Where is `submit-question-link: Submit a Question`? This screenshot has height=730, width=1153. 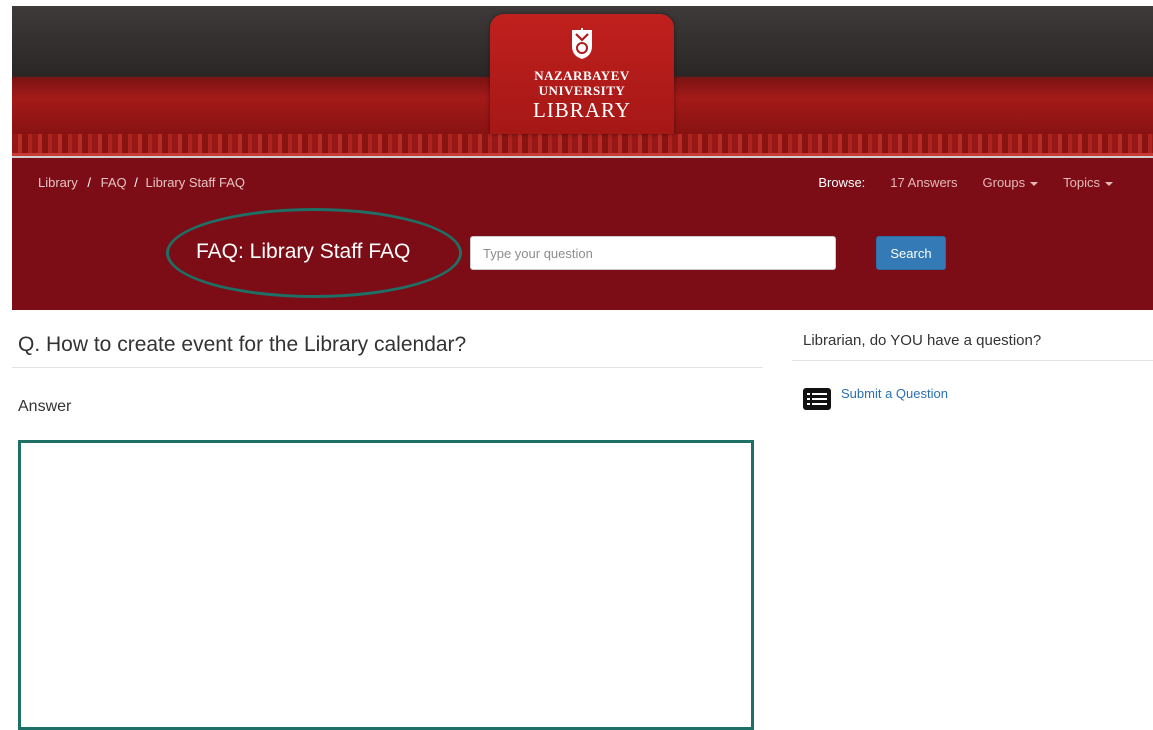
submit-question-link: Submit a Question is located at coordinates (894, 393).